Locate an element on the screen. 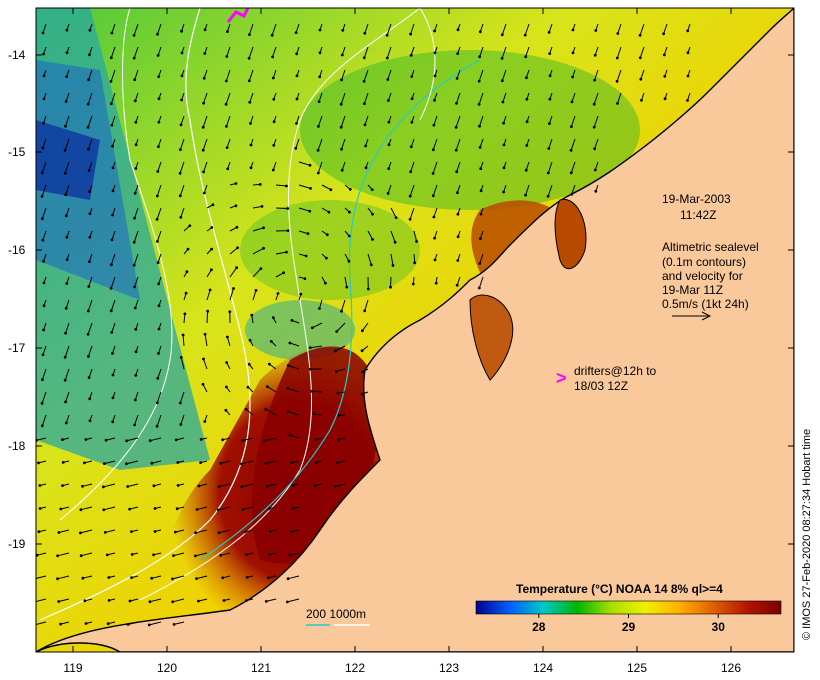 The height and width of the screenshot is (680, 820). x-tick-label: 124 is located at coordinates (543, 668).